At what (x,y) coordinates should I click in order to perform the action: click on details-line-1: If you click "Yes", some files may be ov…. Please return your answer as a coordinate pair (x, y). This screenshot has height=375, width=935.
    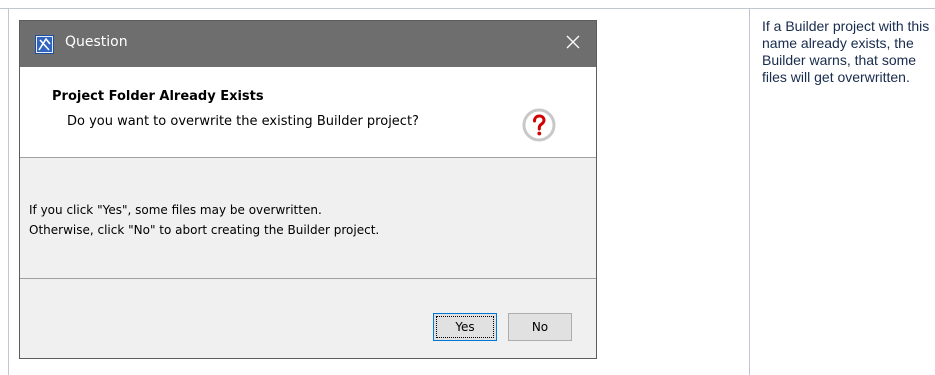
    Looking at the image, I should click on (175, 210).